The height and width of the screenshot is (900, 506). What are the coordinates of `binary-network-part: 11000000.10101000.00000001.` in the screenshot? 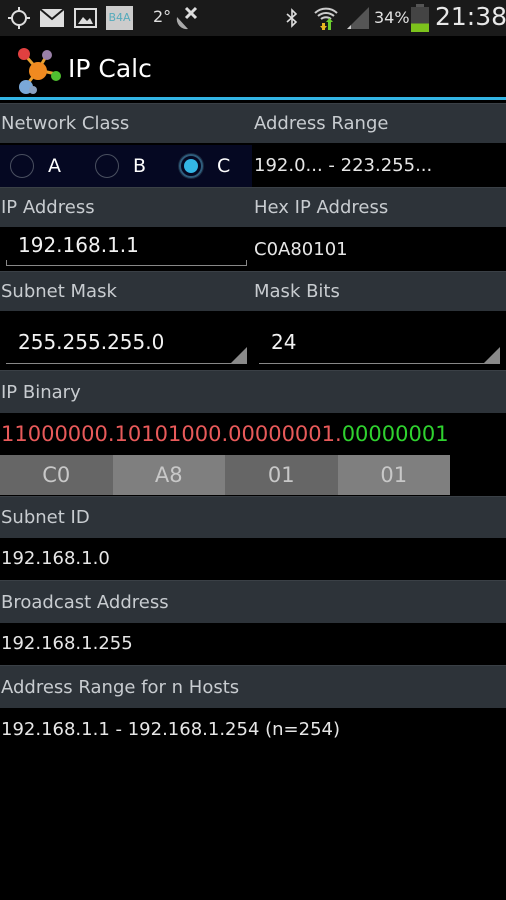 It's located at (171, 434).